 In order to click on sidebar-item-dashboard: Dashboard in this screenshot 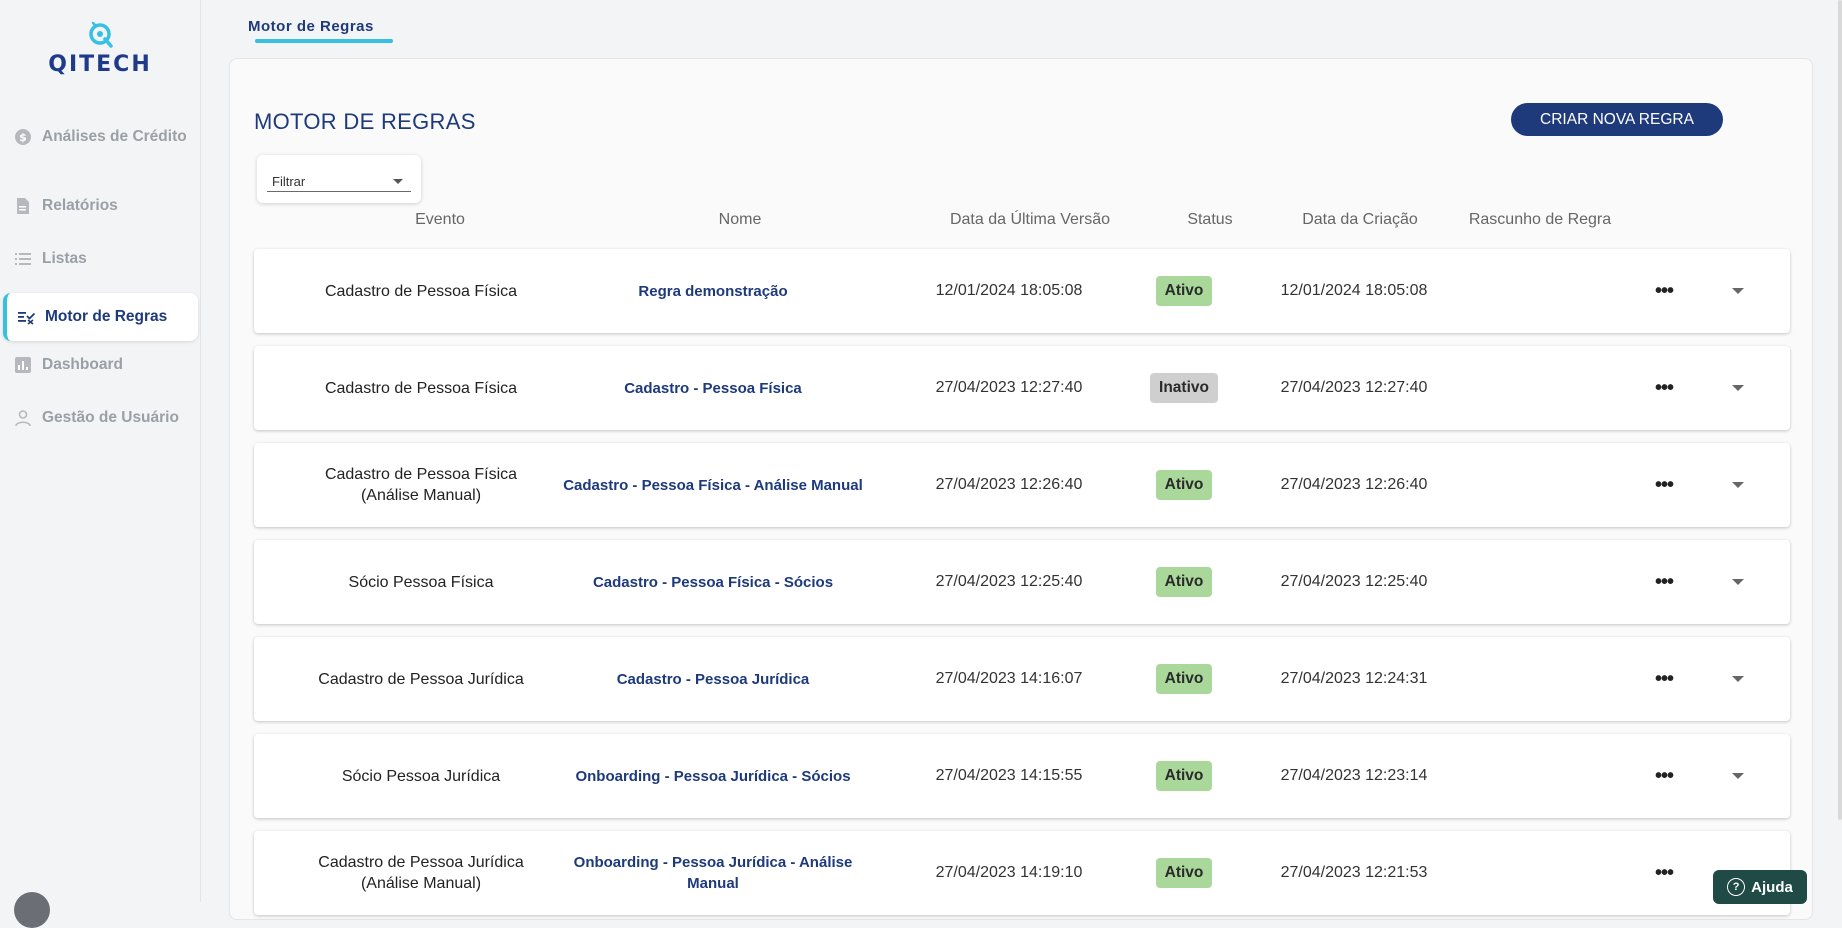, I will do `click(100, 370)`.